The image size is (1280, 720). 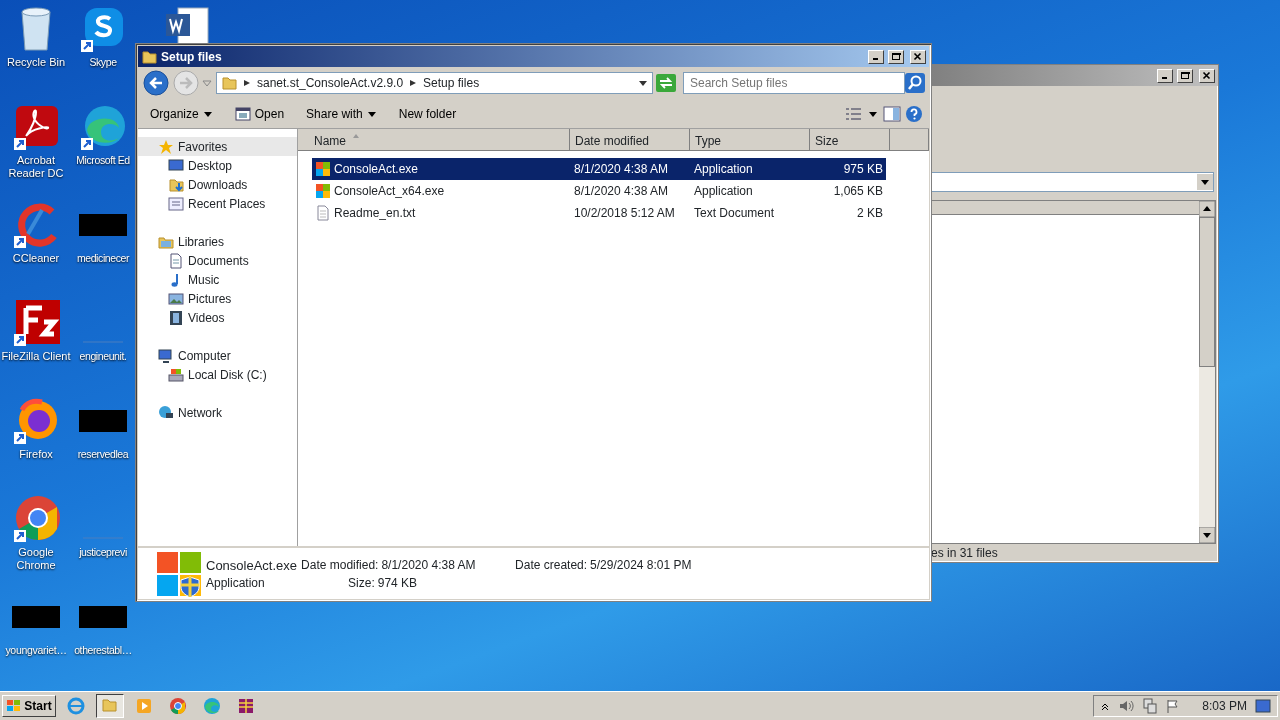 What do you see at coordinates (181, 113) in the screenshot?
I see `toolbar-button: Organize` at bounding box center [181, 113].